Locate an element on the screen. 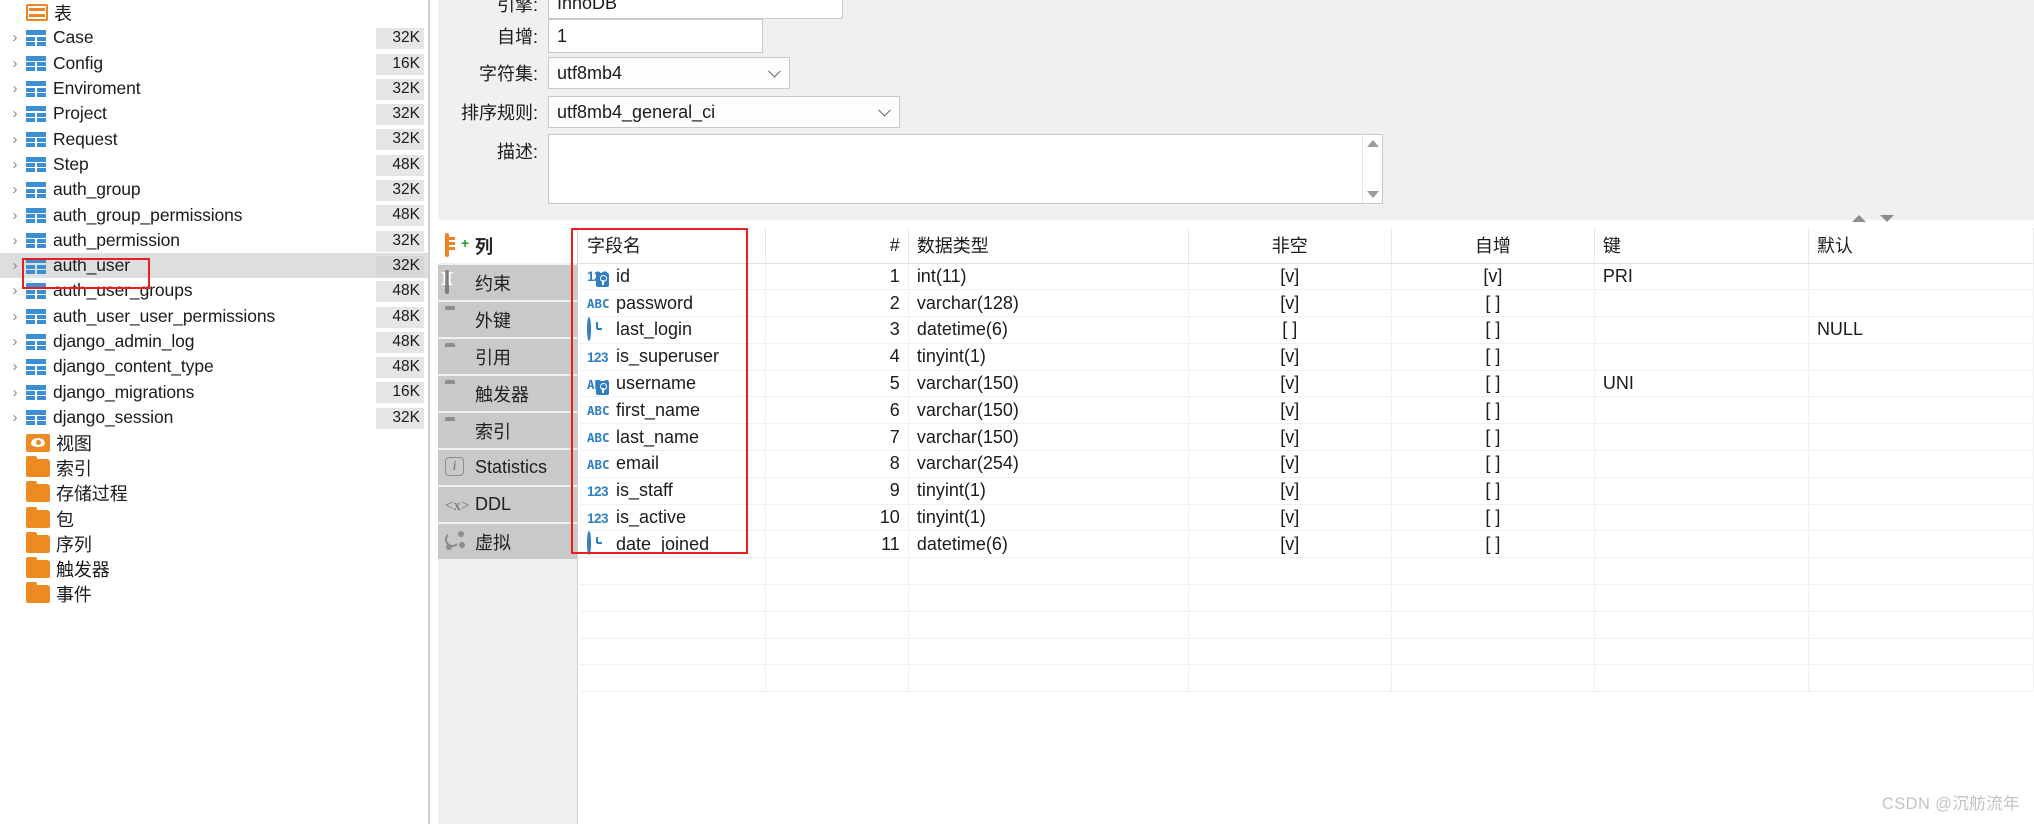 This screenshot has width=2034, height=824. table-row: ABC email 8 varchar(254) [v][ ] is located at coordinates (1306, 464).